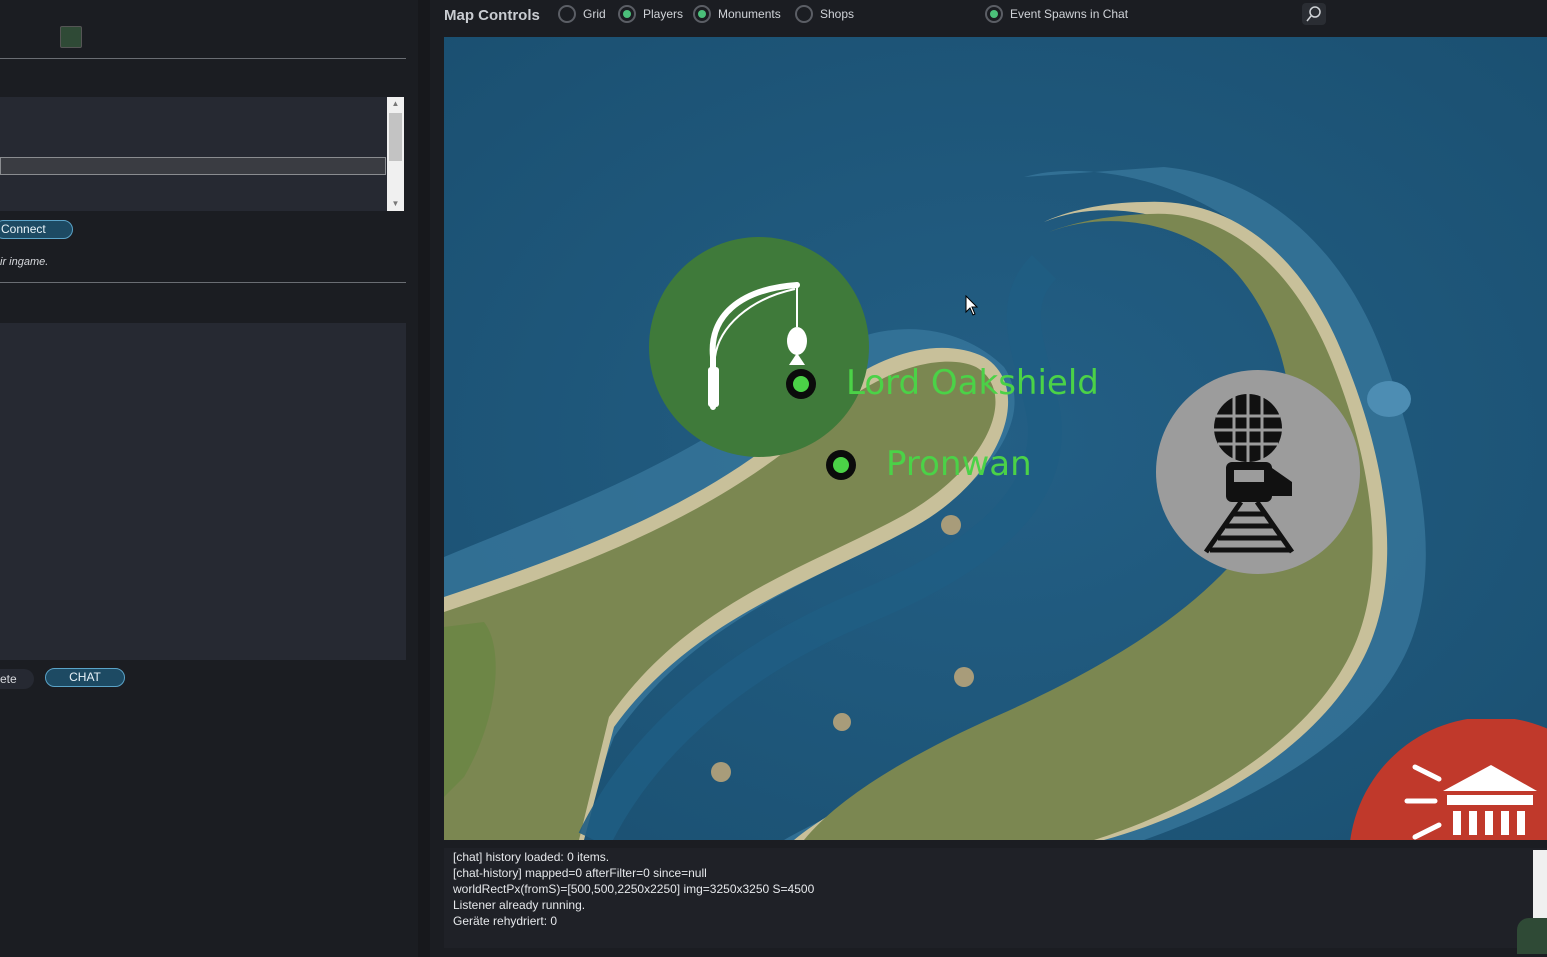  What do you see at coordinates (71, 37) in the screenshot?
I see `app-logo-icon` at bounding box center [71, 37].